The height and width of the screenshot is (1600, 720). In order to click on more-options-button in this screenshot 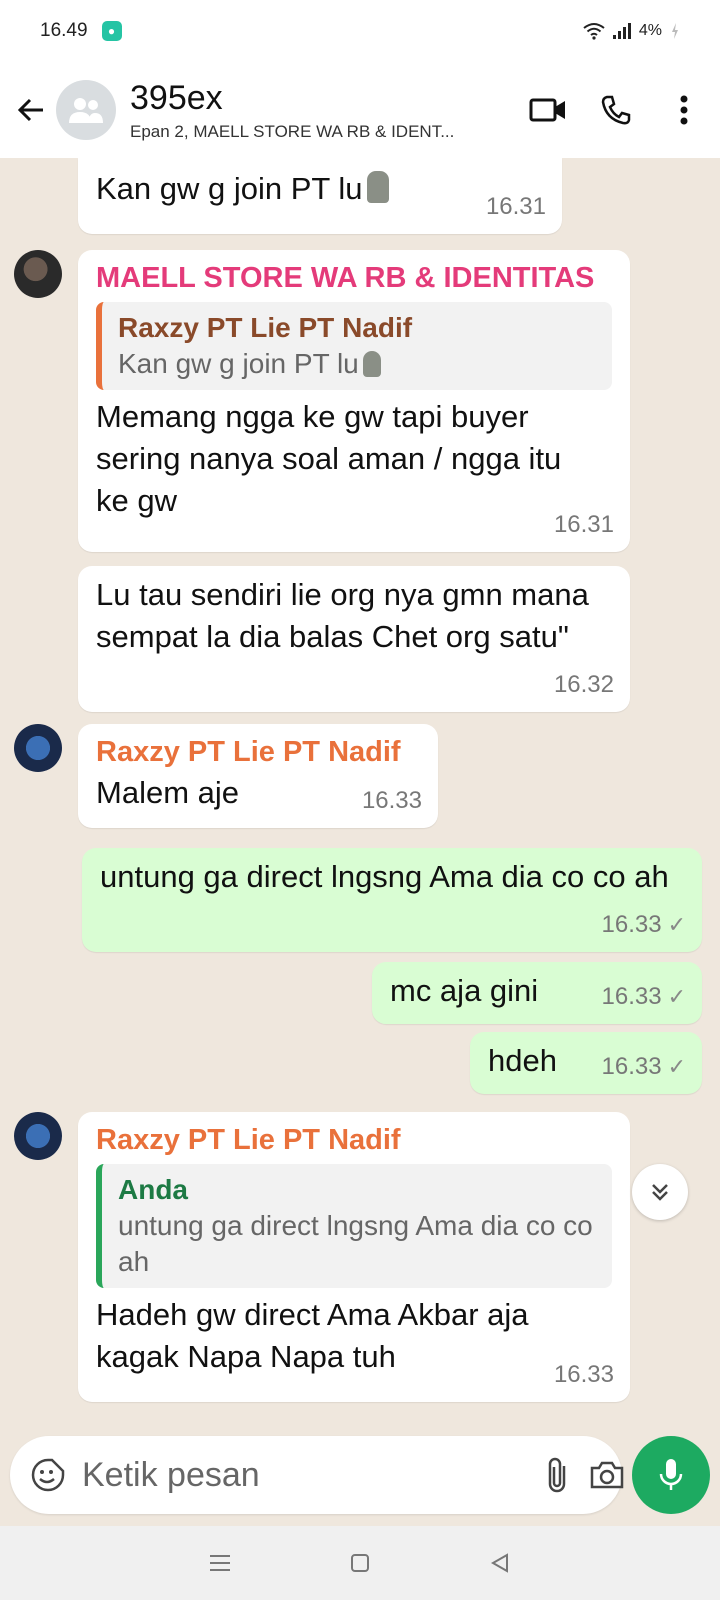, I will do `click(684, 110)`.